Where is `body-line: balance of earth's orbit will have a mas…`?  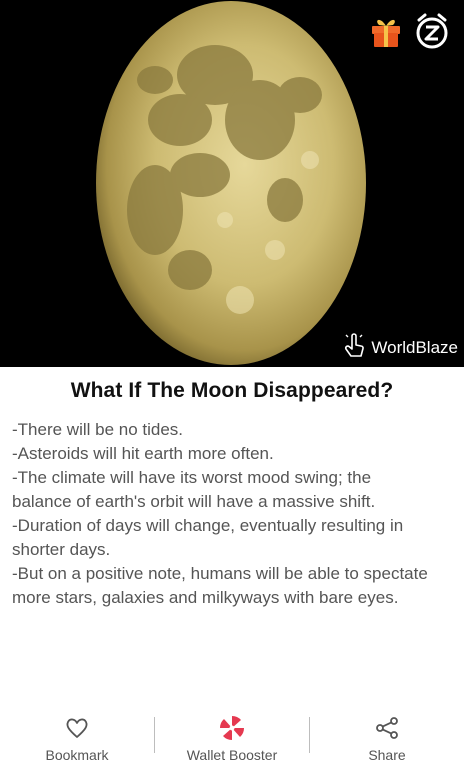 body-line: balance of earth's orbit will have a mas… is located at coordinates (194, 501).